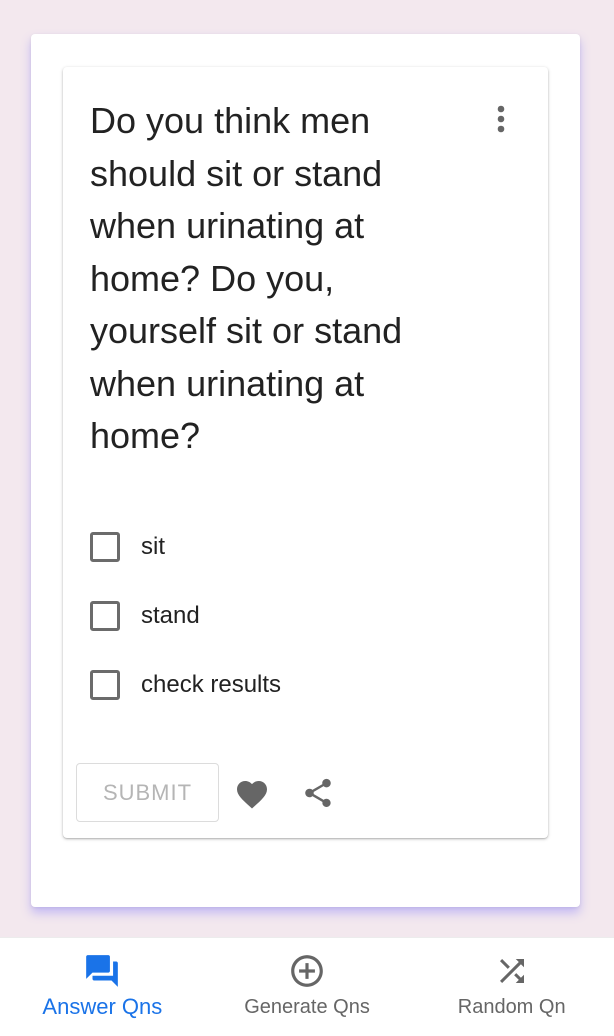 The height and width of the screenshot is (1036, 614). I want to click on share-button, so click(318, 793).